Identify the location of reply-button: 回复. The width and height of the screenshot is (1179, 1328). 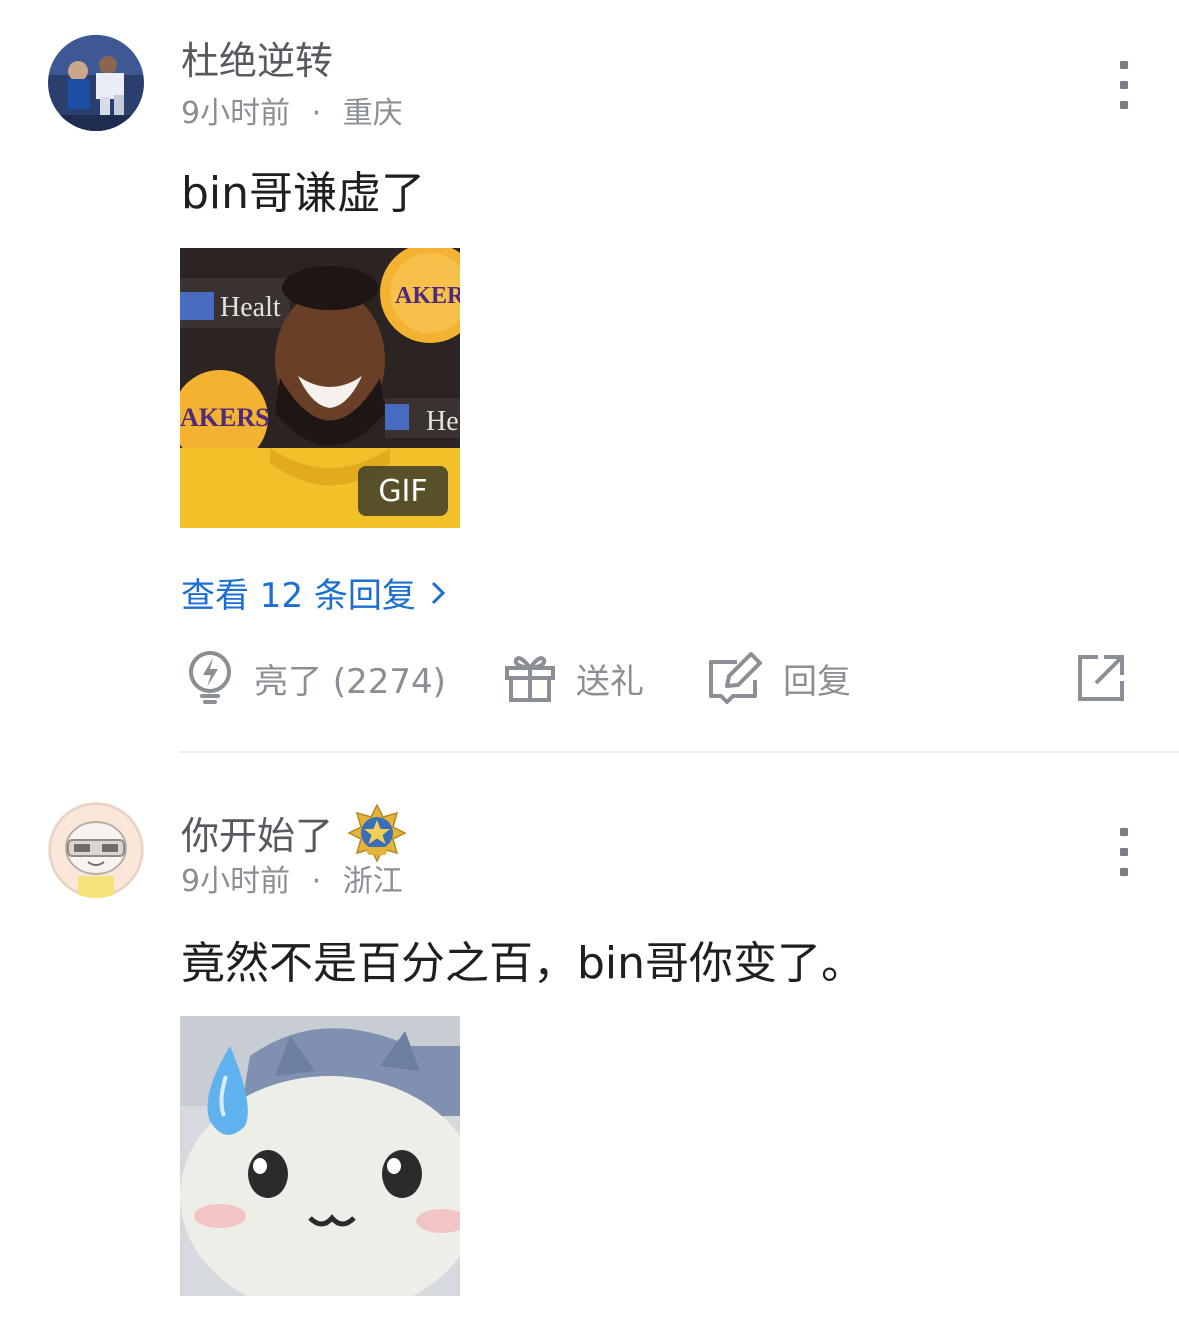
(779, 678).